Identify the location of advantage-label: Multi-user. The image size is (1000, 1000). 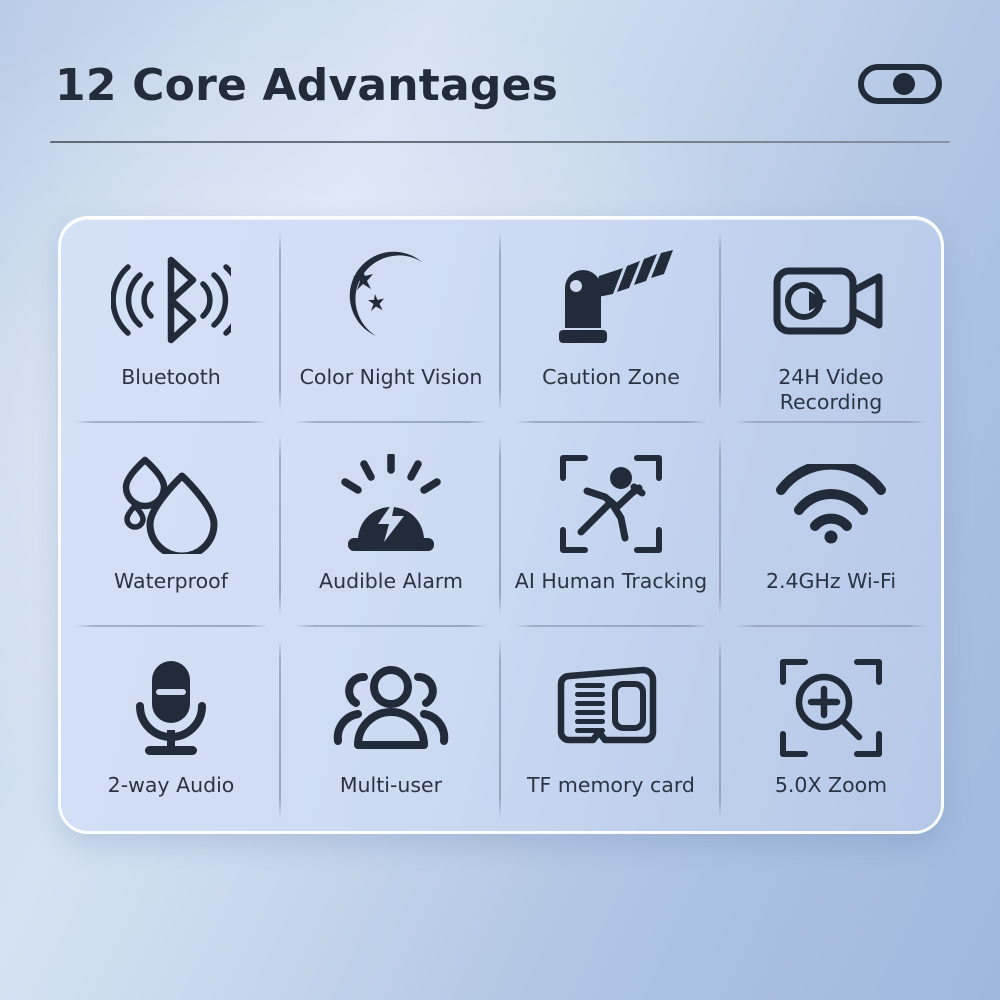
(391, 785).